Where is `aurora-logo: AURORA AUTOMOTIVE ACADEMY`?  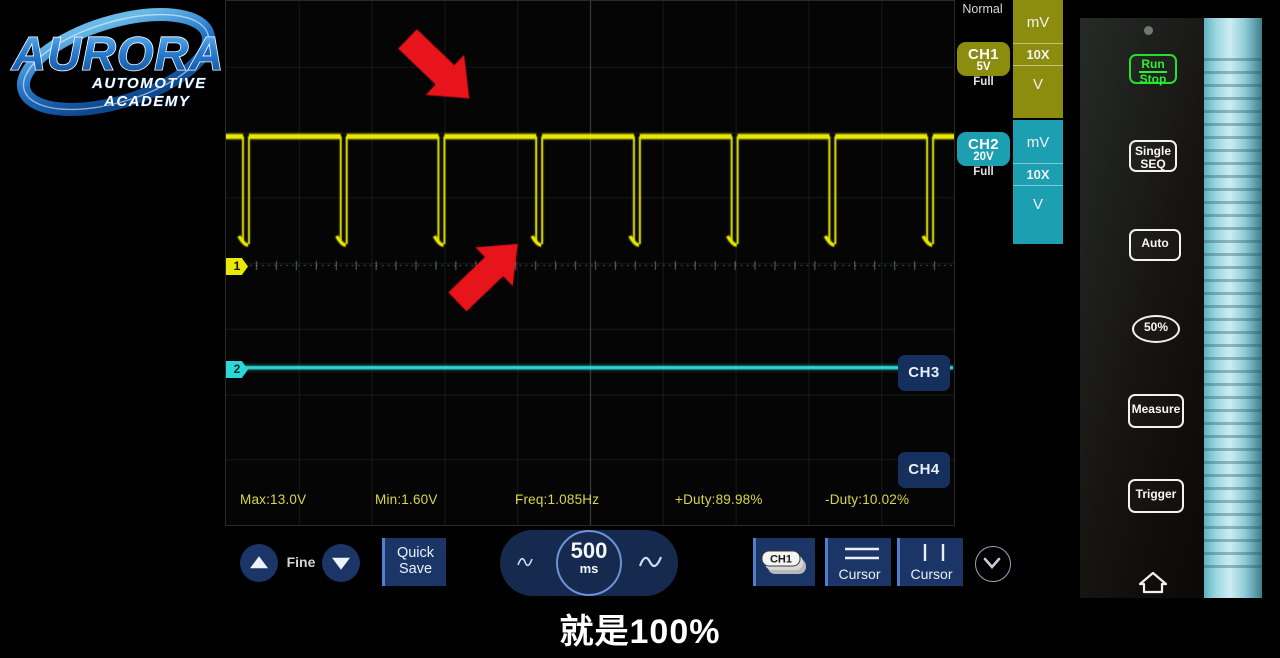
aurora-logo: AURORA AUTOMOTIVE ACADEMY is located at coordinates (112, 62).